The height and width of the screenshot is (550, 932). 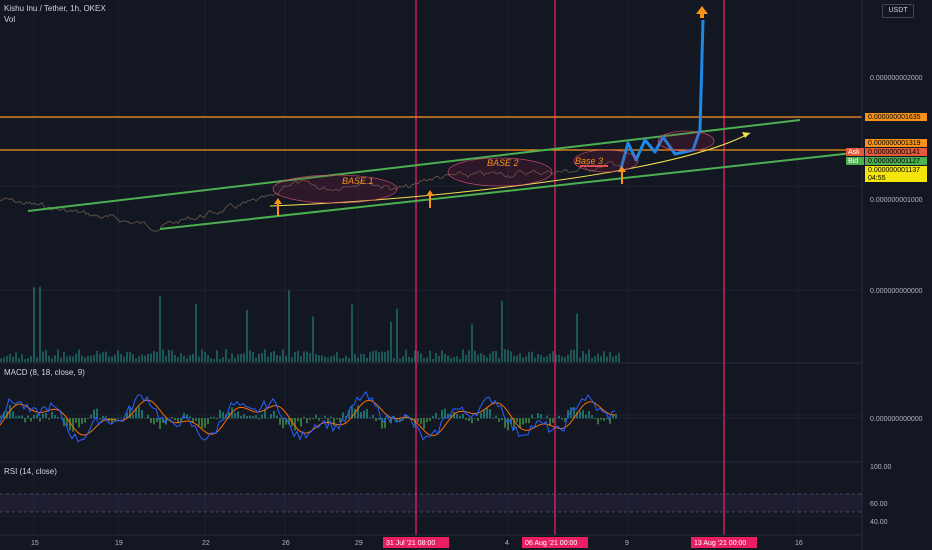 I want to click on annotation-label: BASE 2, so click(x=503, y=163).